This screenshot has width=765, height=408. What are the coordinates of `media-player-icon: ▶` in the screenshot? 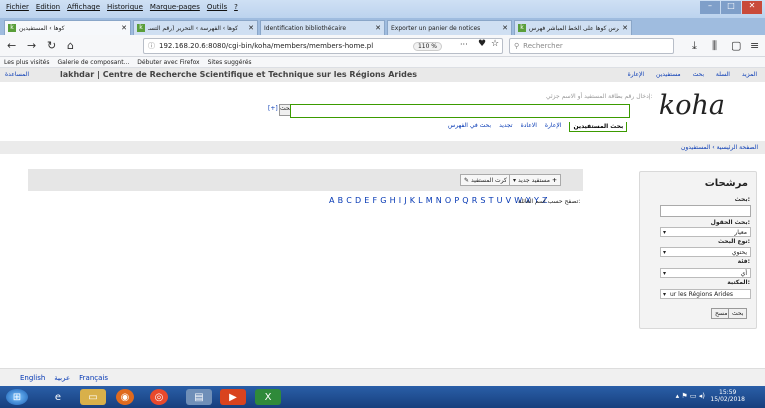 It's located at (233, 397).